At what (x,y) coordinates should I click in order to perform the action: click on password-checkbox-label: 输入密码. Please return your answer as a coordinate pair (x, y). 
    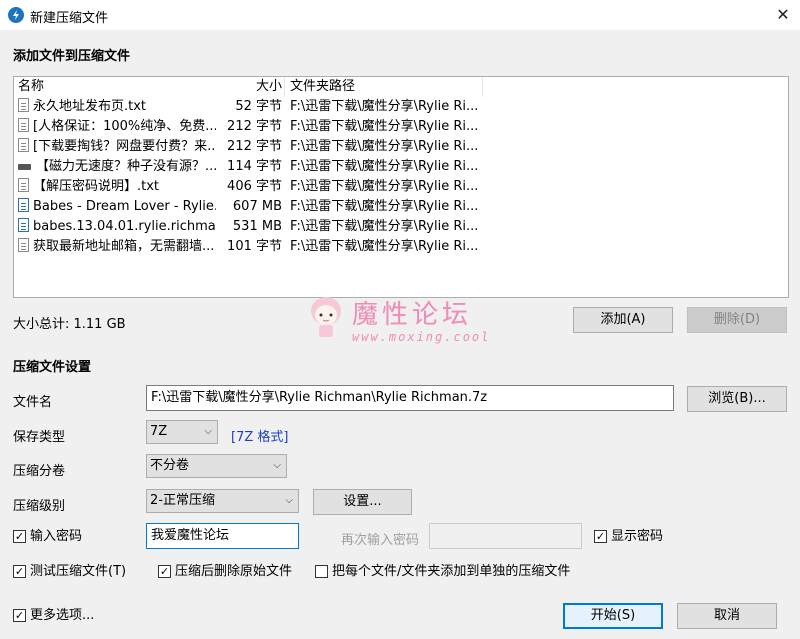
    Looking at the image, I should click on (56, 536).